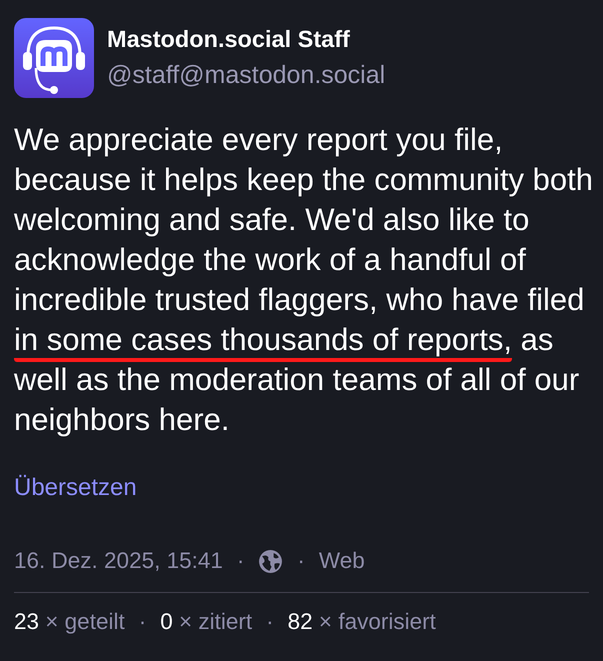  Describe the element at coordinates (341, 561) in the screenshot. I see `post-source: Web` at that location.